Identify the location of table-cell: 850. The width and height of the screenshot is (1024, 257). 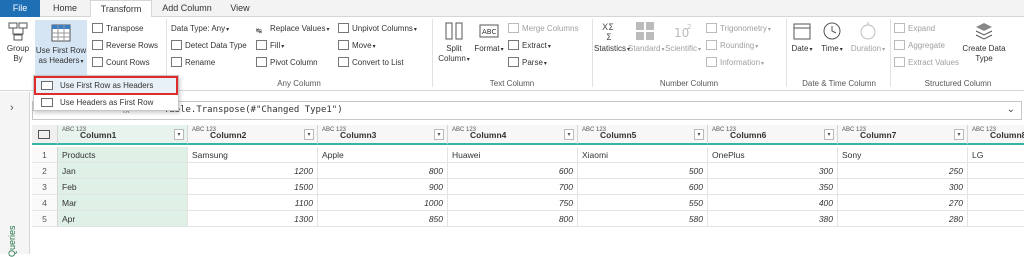
(383, 219).